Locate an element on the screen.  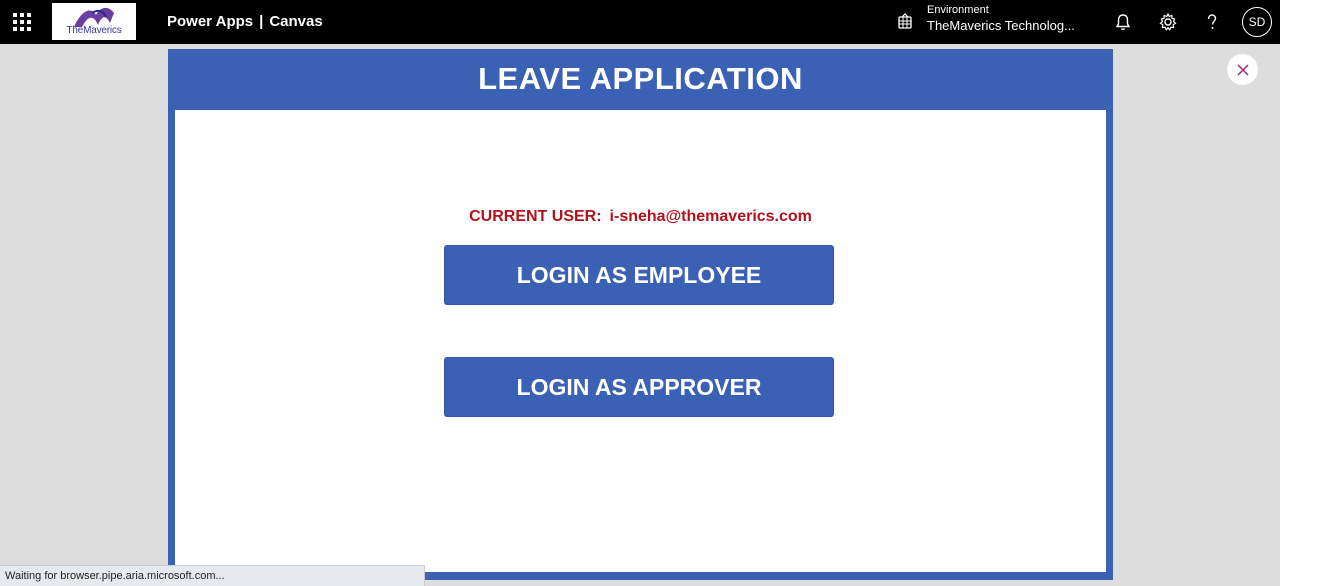
environment-label: Environment is located at coordinates (958, 10).